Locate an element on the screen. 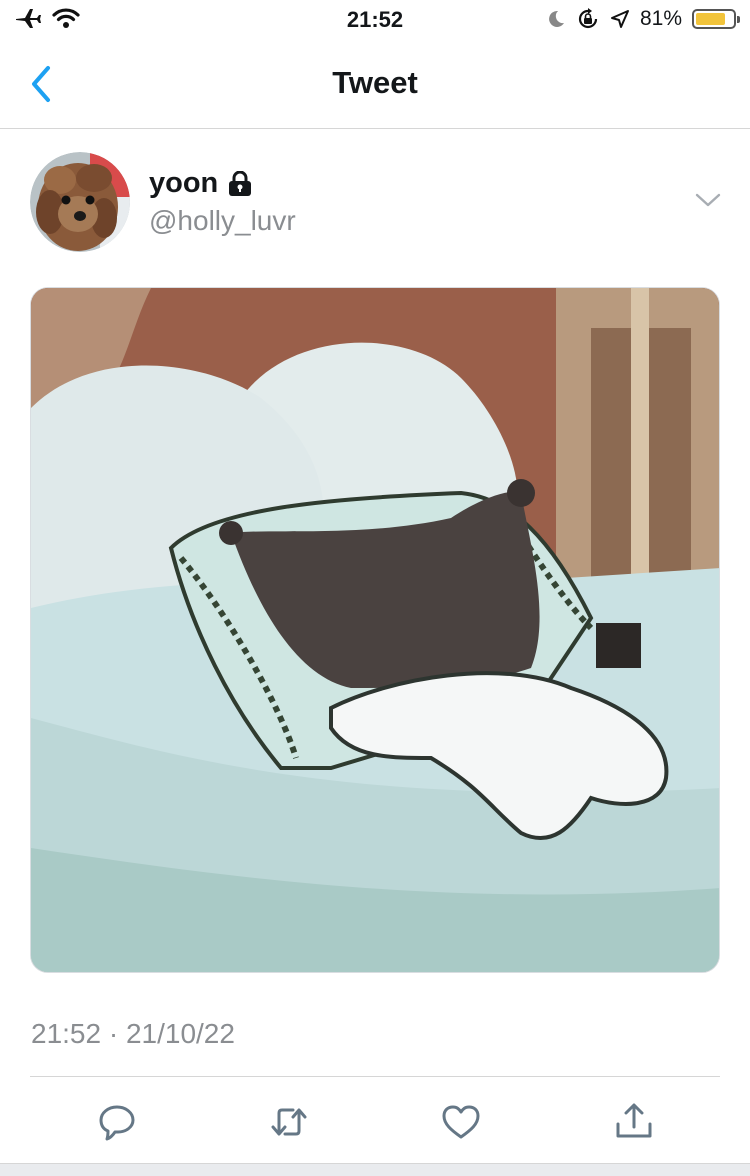 This screenshot has width=750, height=1176. author-name-row: yoon is located at coordinates (200, 183).